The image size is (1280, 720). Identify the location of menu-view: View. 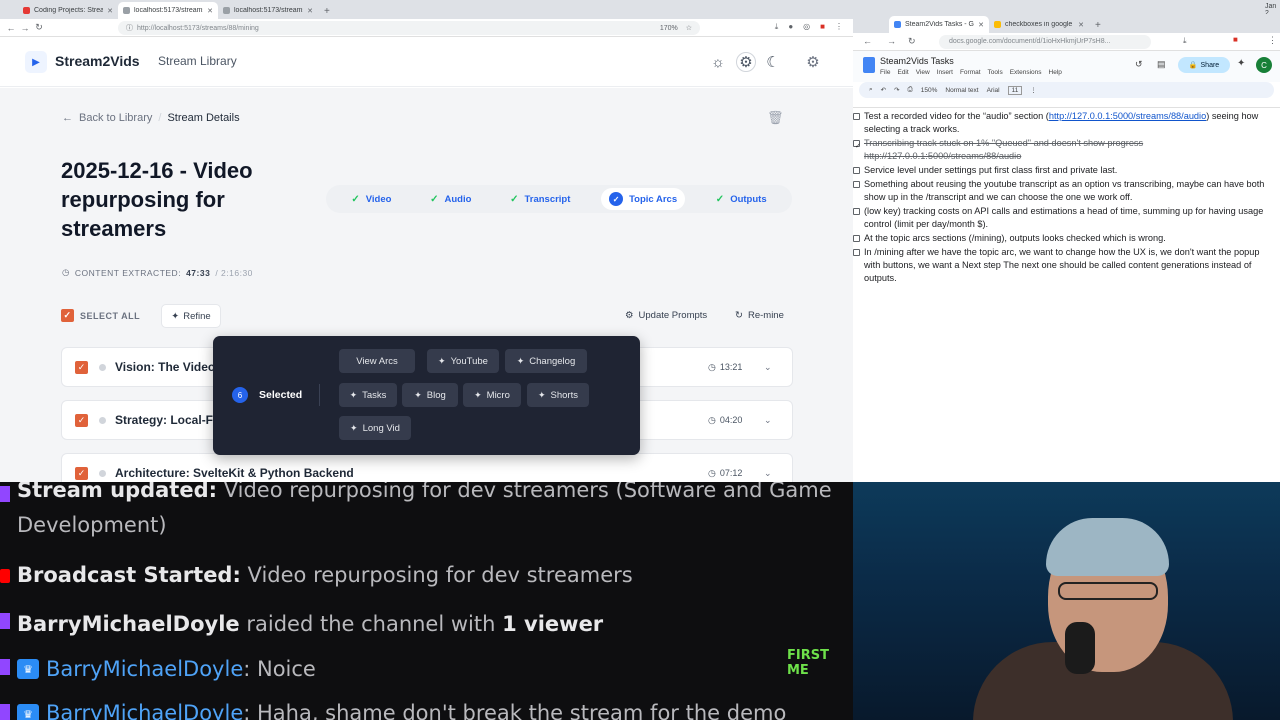
(923, 72).